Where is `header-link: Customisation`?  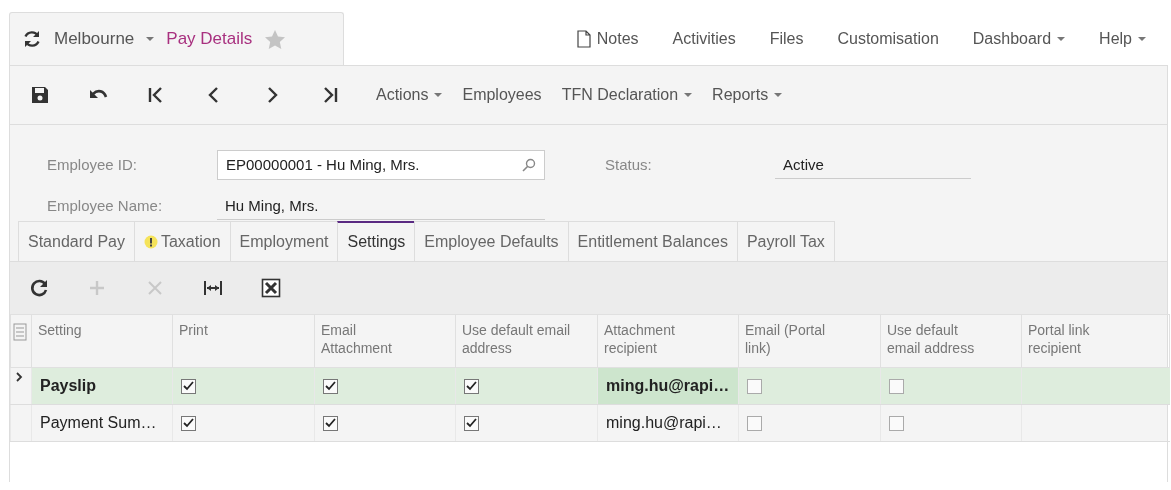
header-link: Customisation is located at coordinates (888, 39).